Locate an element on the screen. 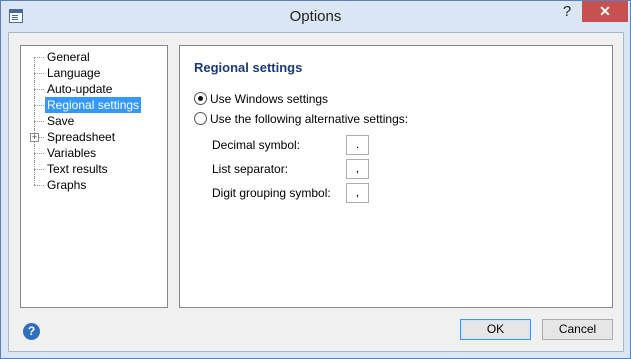 Image resolution: width=631 pixels, height=359 pixels. tree-item-label: Auto-update is located at coordinates (80, 89).